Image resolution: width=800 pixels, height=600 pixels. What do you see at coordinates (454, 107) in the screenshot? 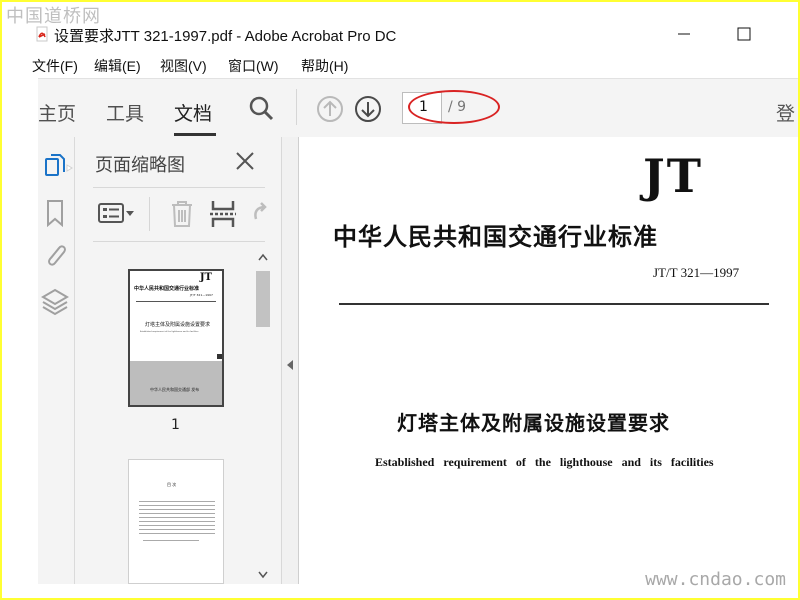
I see `highlight-annotation` at bounding box center [454, 107].